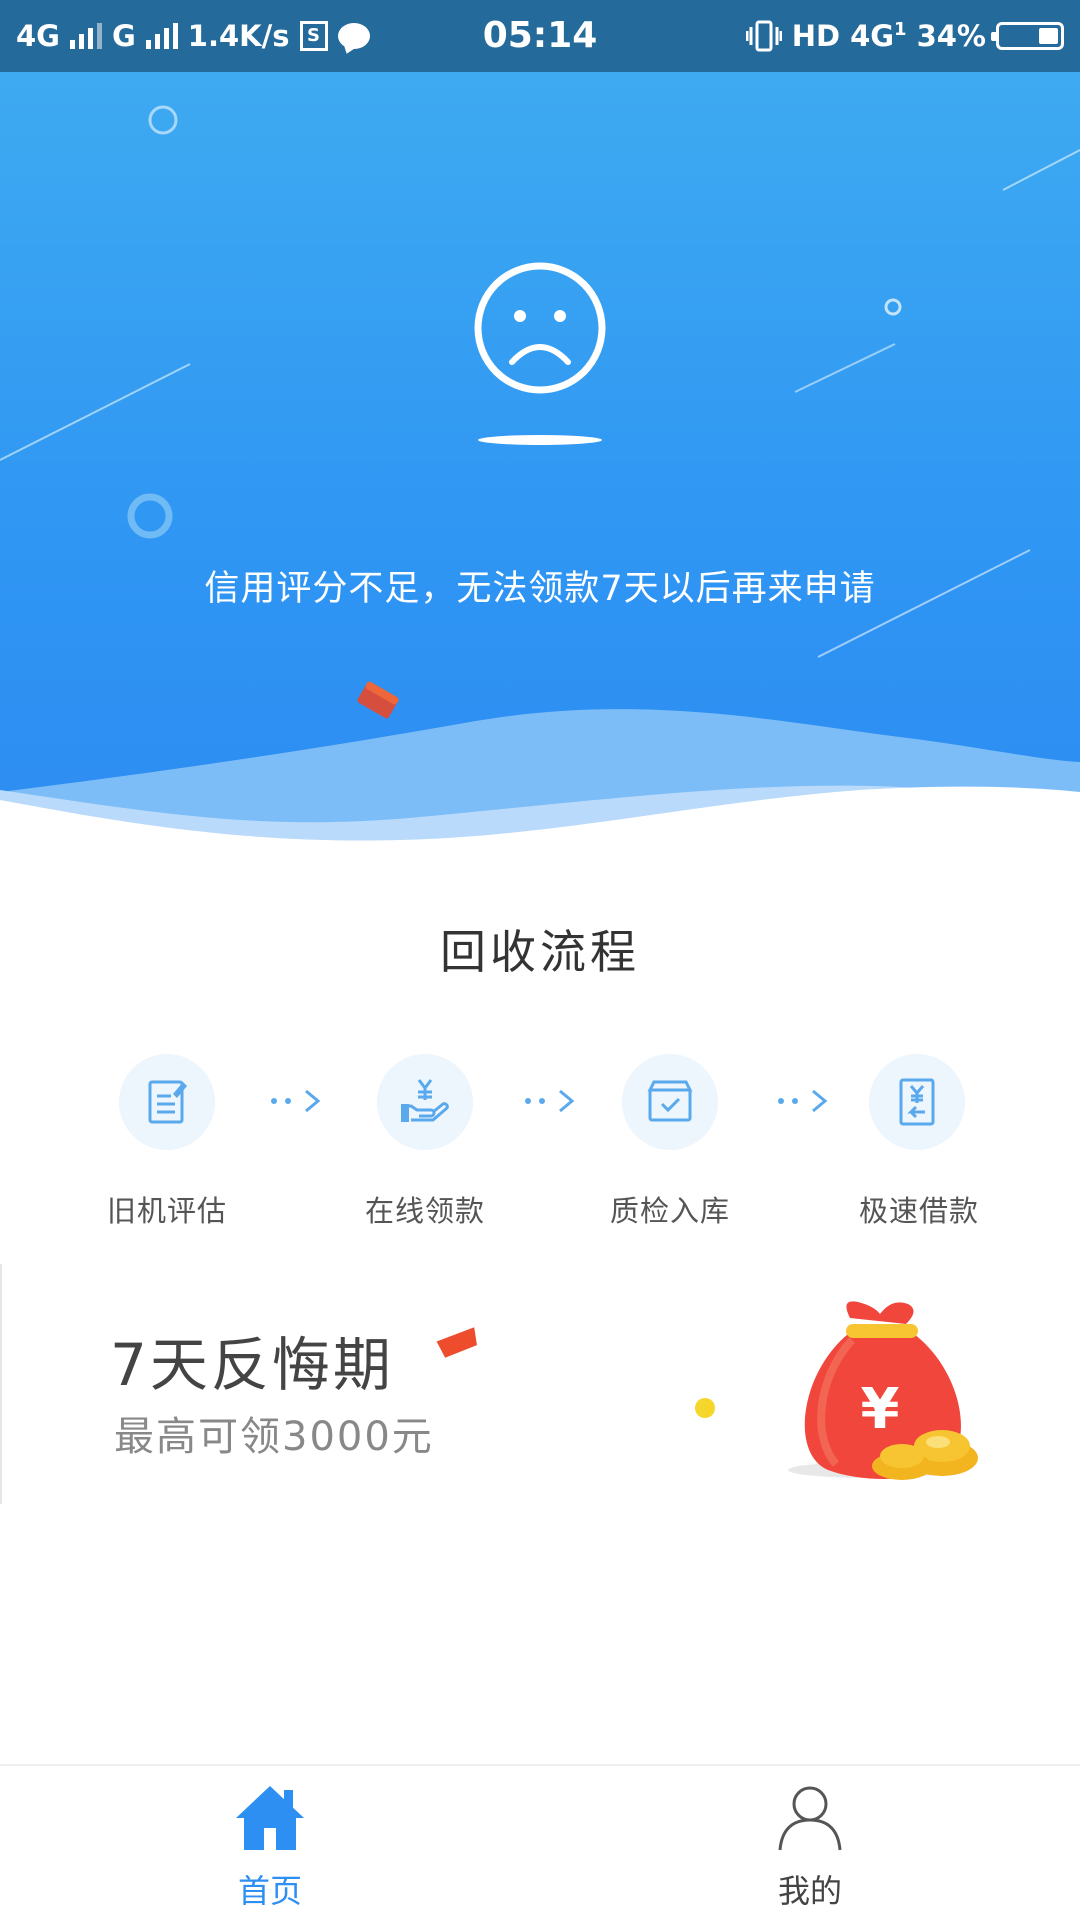  What do you see at coordinates (900, 29) in the screenshot?
I see `sim-number: 1` at bounding box center [900, 29].